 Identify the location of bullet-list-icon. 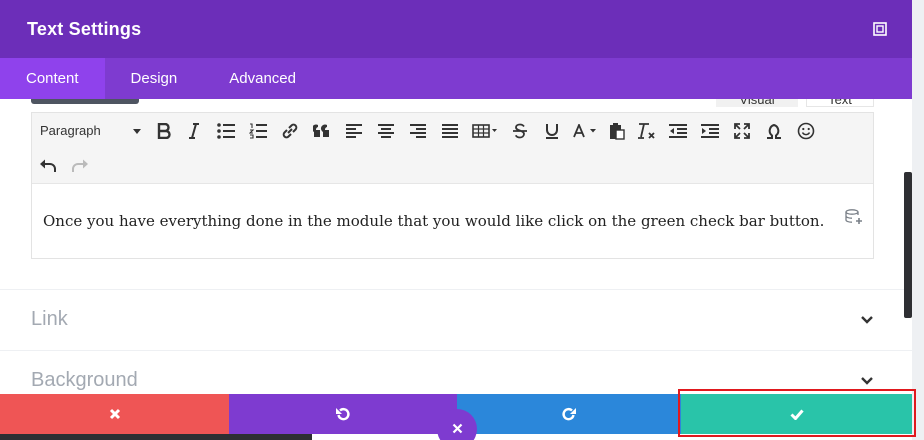
(226, 131).